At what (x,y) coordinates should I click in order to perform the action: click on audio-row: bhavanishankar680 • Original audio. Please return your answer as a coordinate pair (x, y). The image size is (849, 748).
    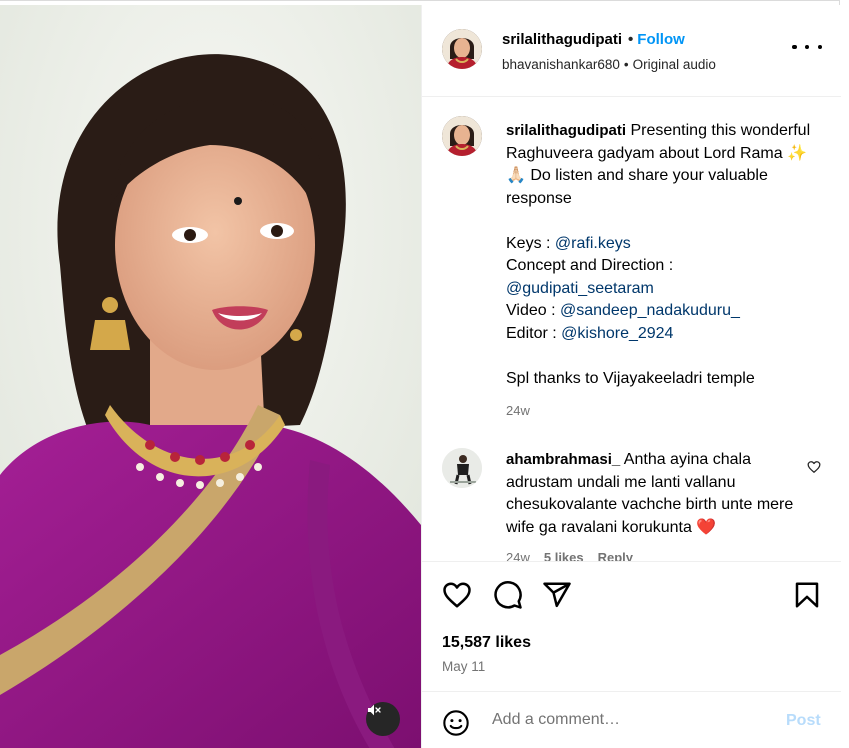
    Looking at the image, I should click on (609, 64).